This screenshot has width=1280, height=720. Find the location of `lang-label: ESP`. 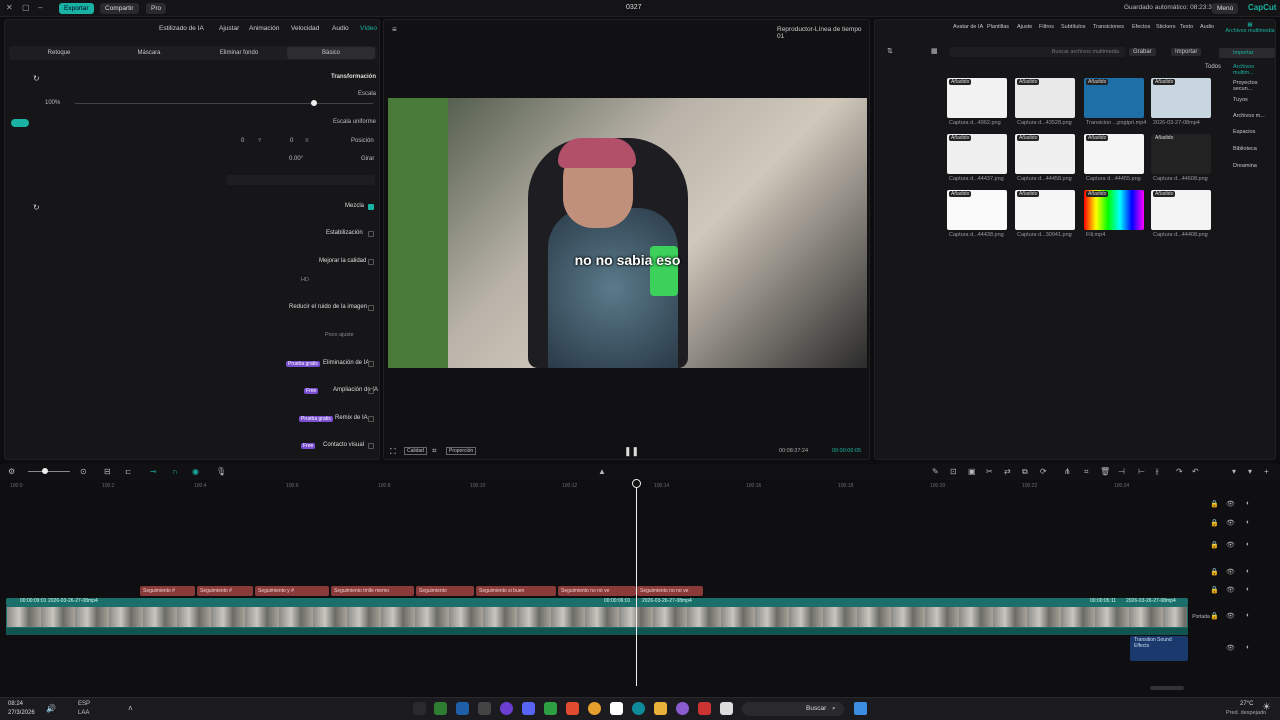

lang-label: ESP is located at coordinates (84, 704).